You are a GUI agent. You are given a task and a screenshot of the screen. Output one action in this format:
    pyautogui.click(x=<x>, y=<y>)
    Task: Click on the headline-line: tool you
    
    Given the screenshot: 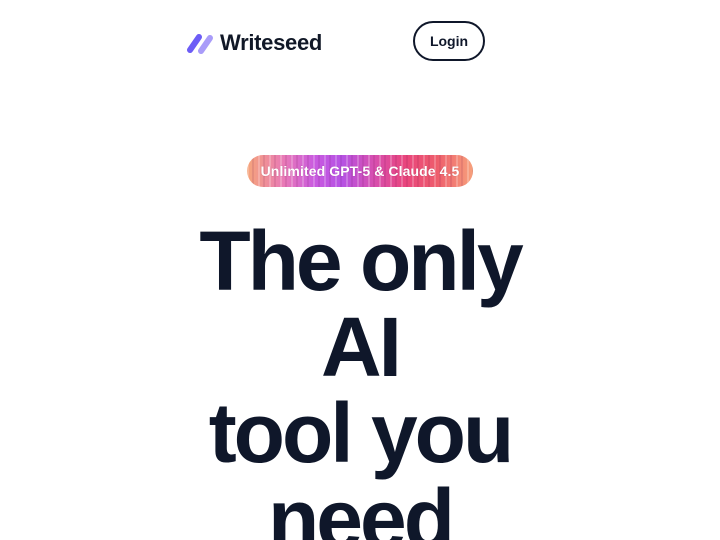 What is the action you would take?
    pyautogui.click(x=361, y=433)
    